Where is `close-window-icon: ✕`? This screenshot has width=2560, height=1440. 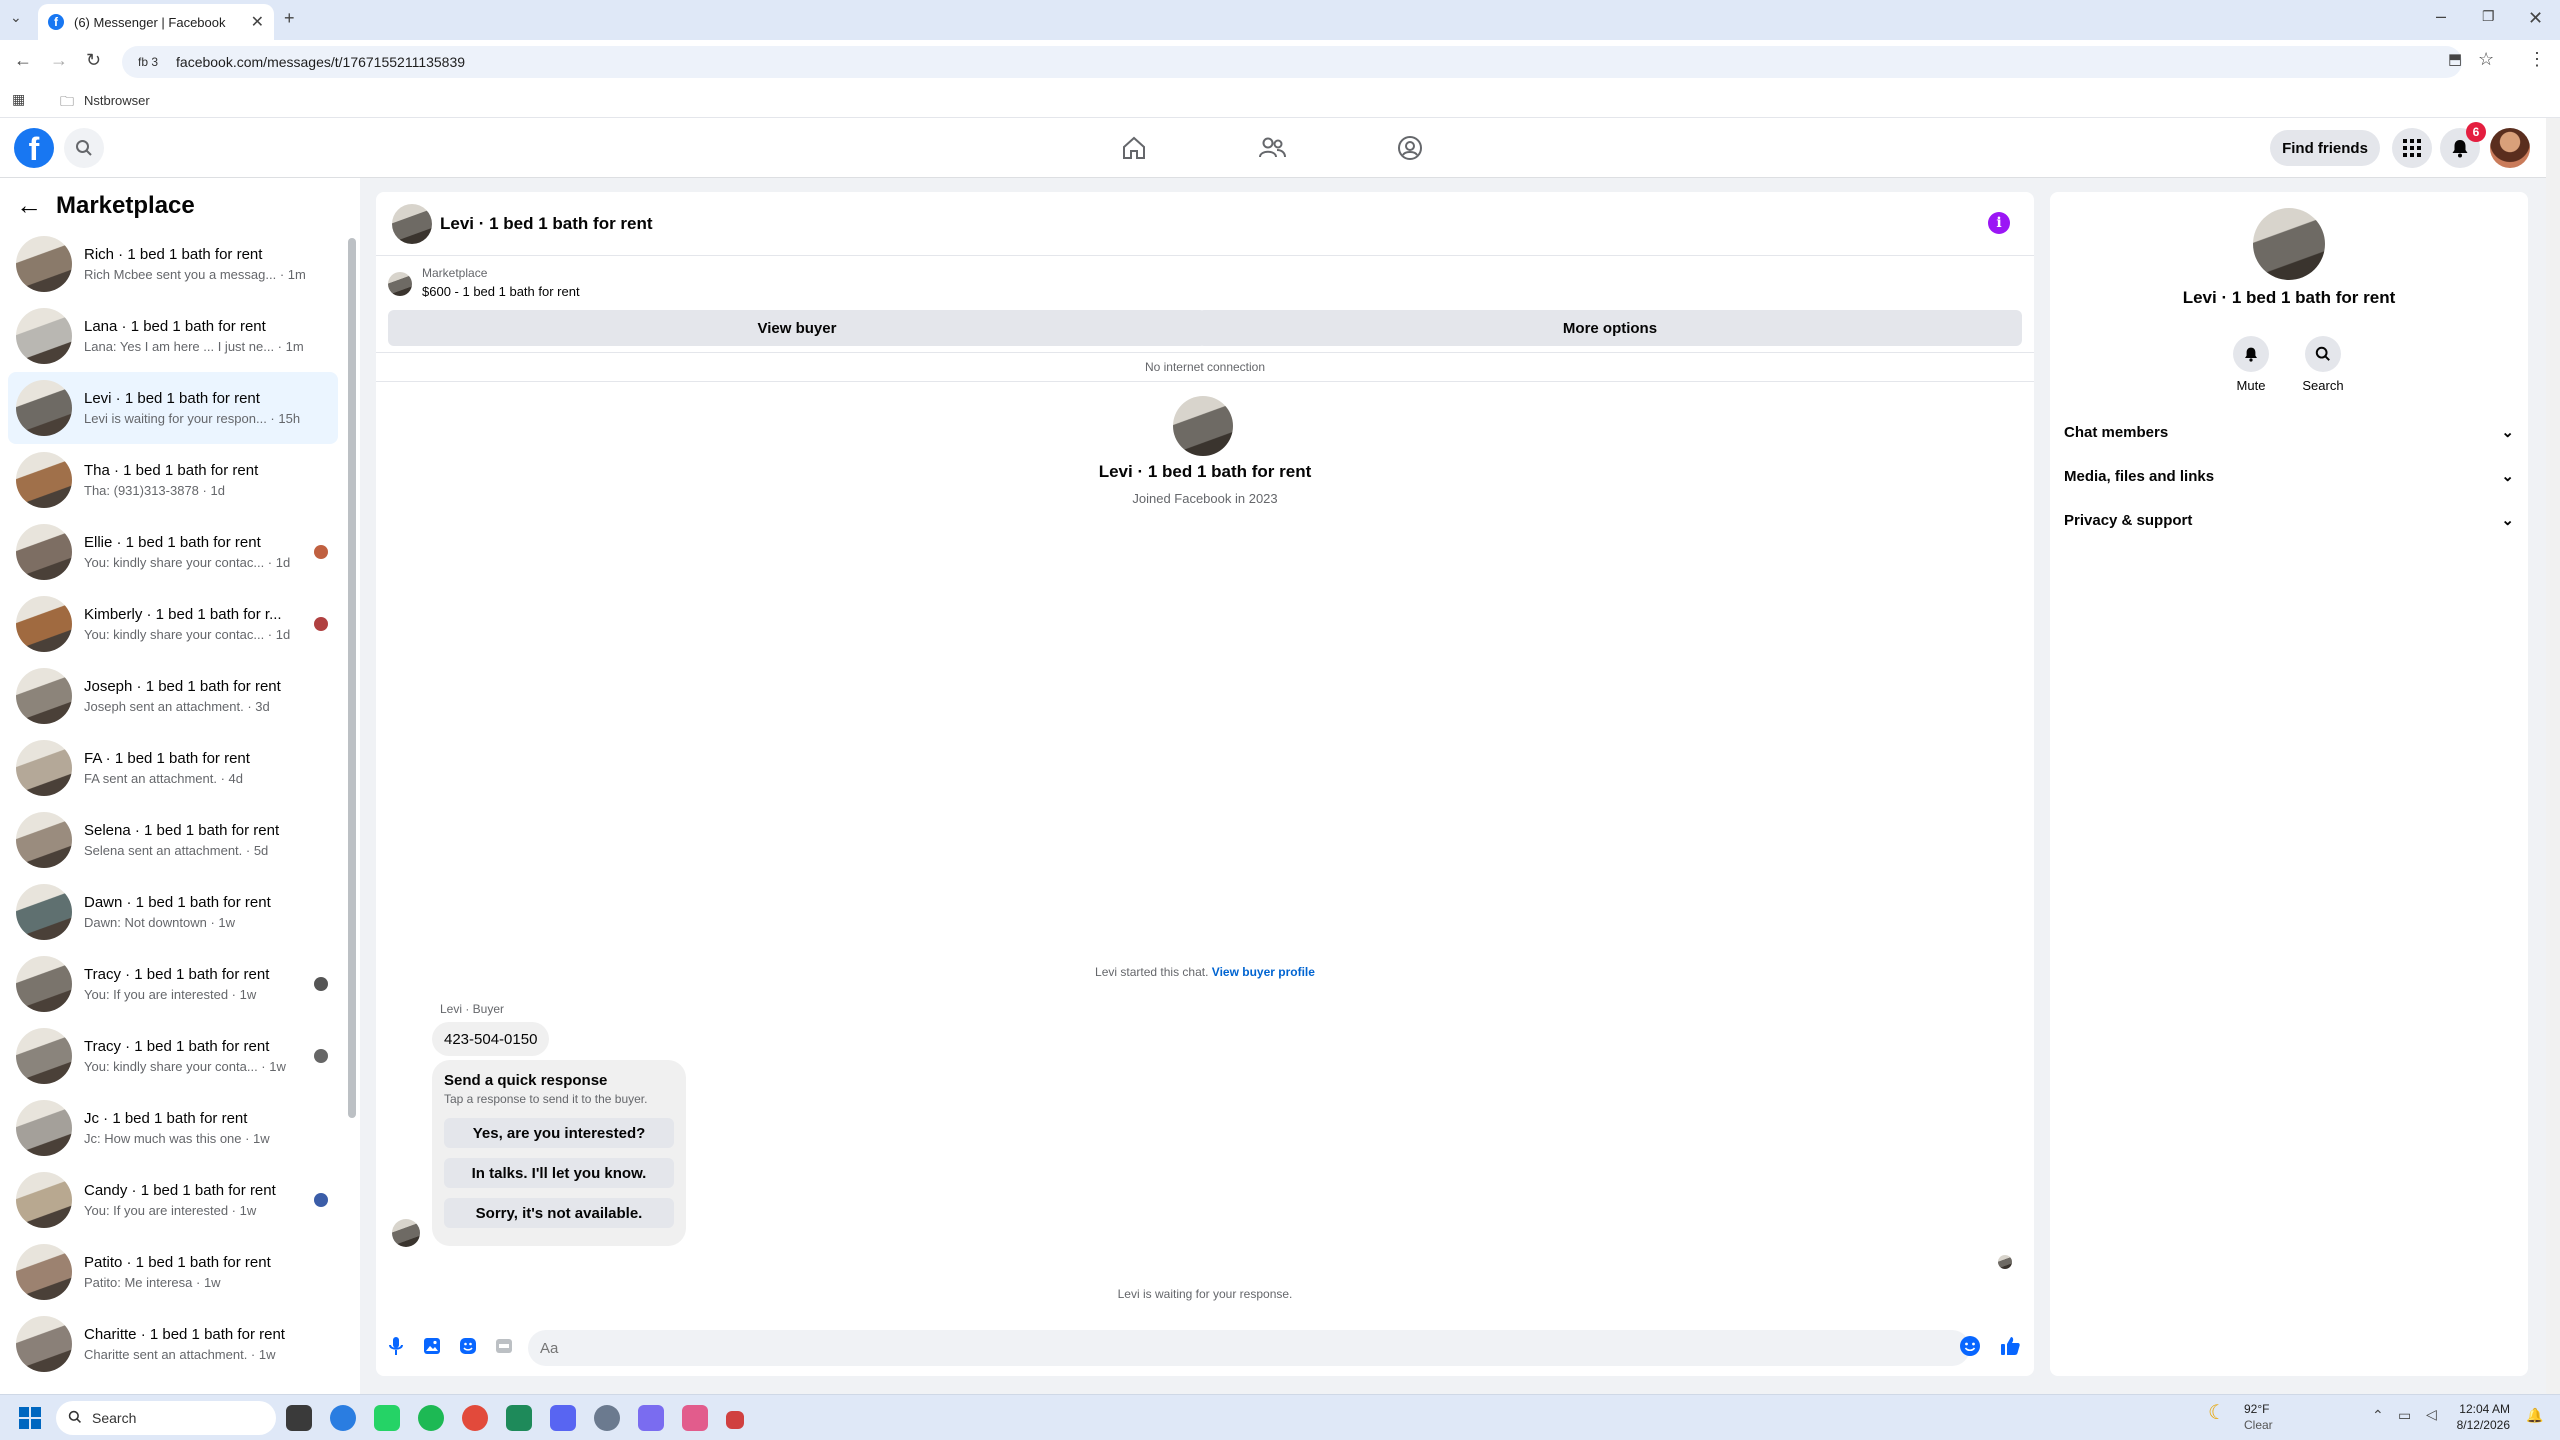
close-window-icon: ✕ is located at coordinates (2535, 18).